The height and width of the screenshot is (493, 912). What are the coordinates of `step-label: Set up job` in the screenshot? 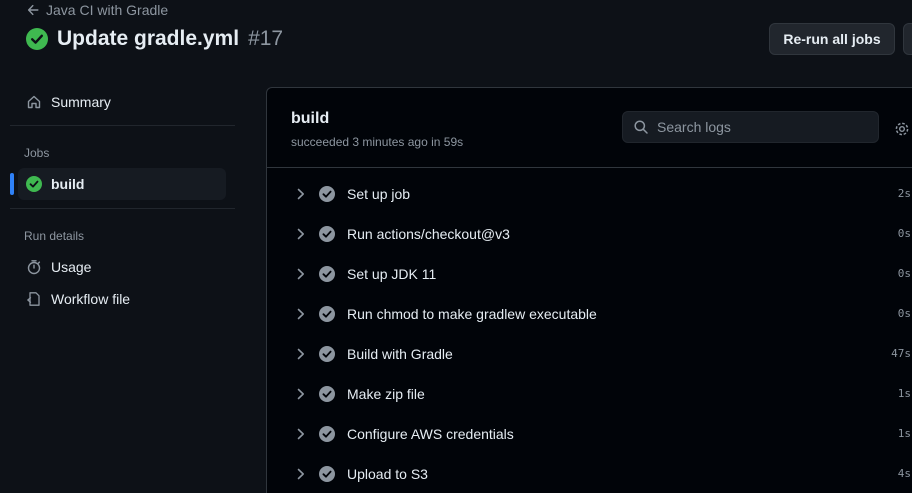 It's located at (379, 194).